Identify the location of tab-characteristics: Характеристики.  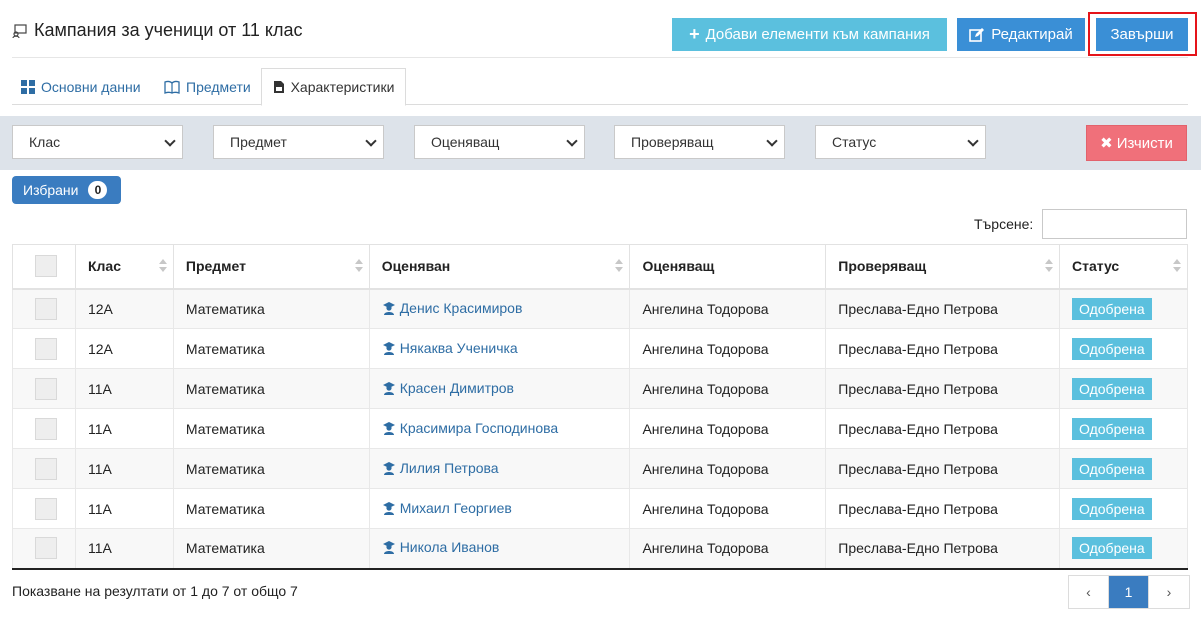
(333, 87).